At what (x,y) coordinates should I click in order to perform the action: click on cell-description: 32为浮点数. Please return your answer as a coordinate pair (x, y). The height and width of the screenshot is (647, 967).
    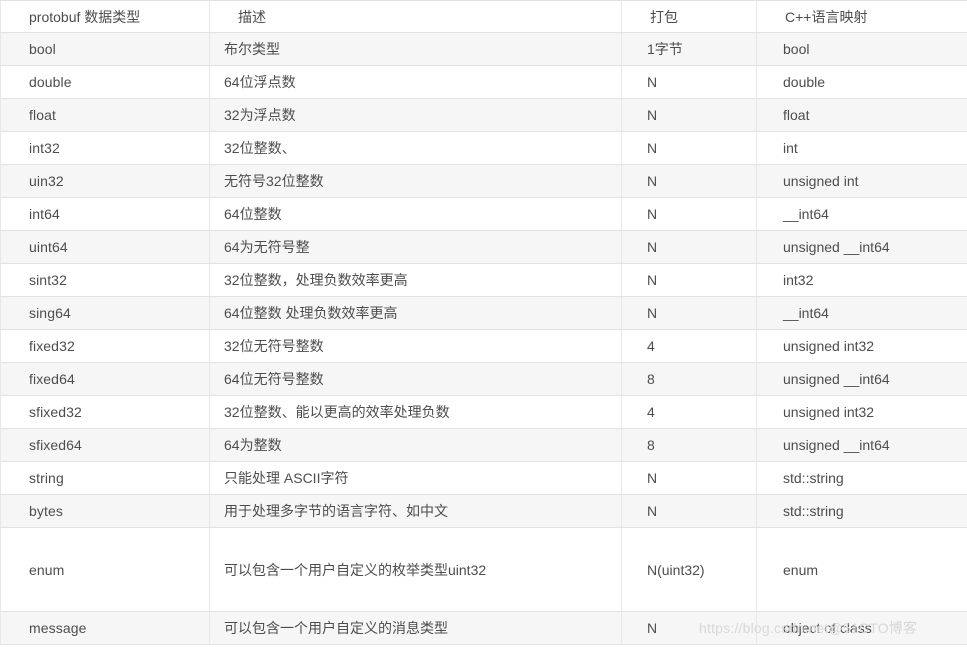
    Looking at the image, I should click on (415, 115).